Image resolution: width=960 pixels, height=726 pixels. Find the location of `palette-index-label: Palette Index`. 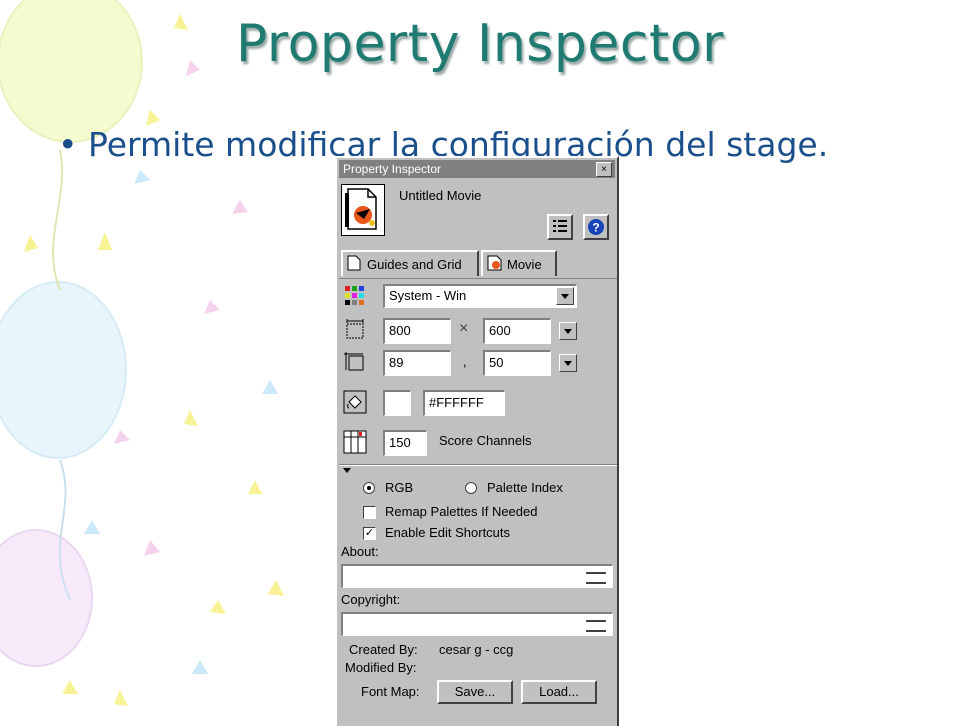

palette-index-label: Palette Index is located at coordinates (525, 487).